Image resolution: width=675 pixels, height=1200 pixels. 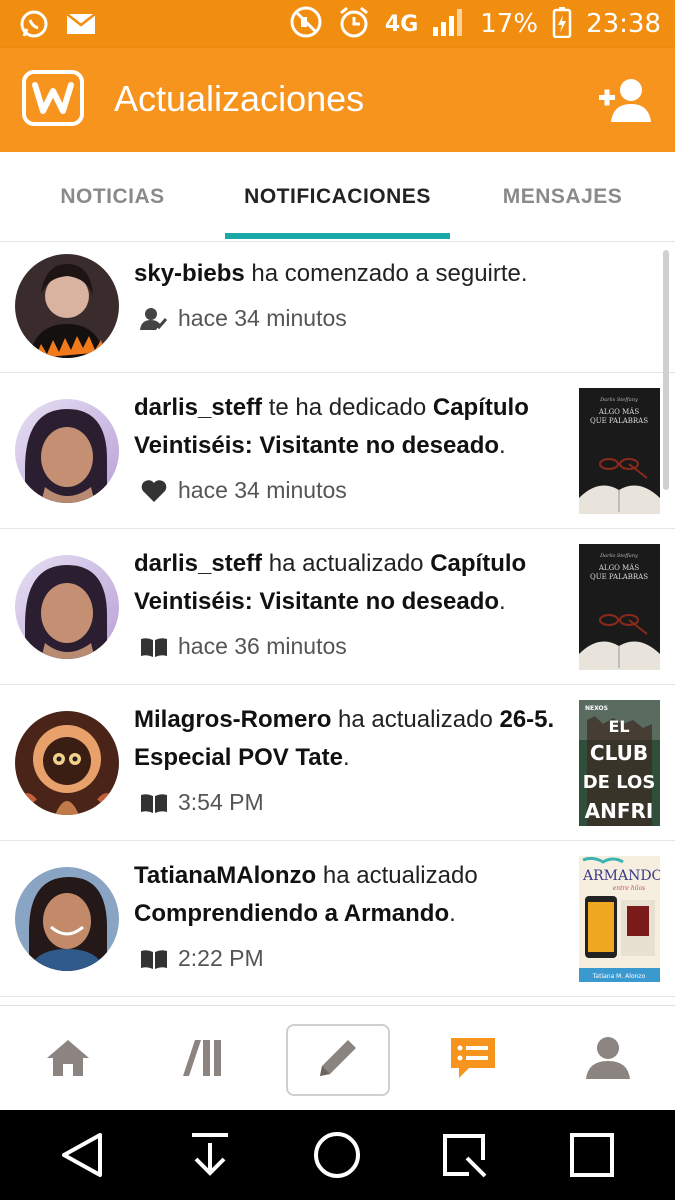 What do you see at coordinates (154, 319) in the screenshot?
I see `follow-icon` at bounding box center [154, 319].